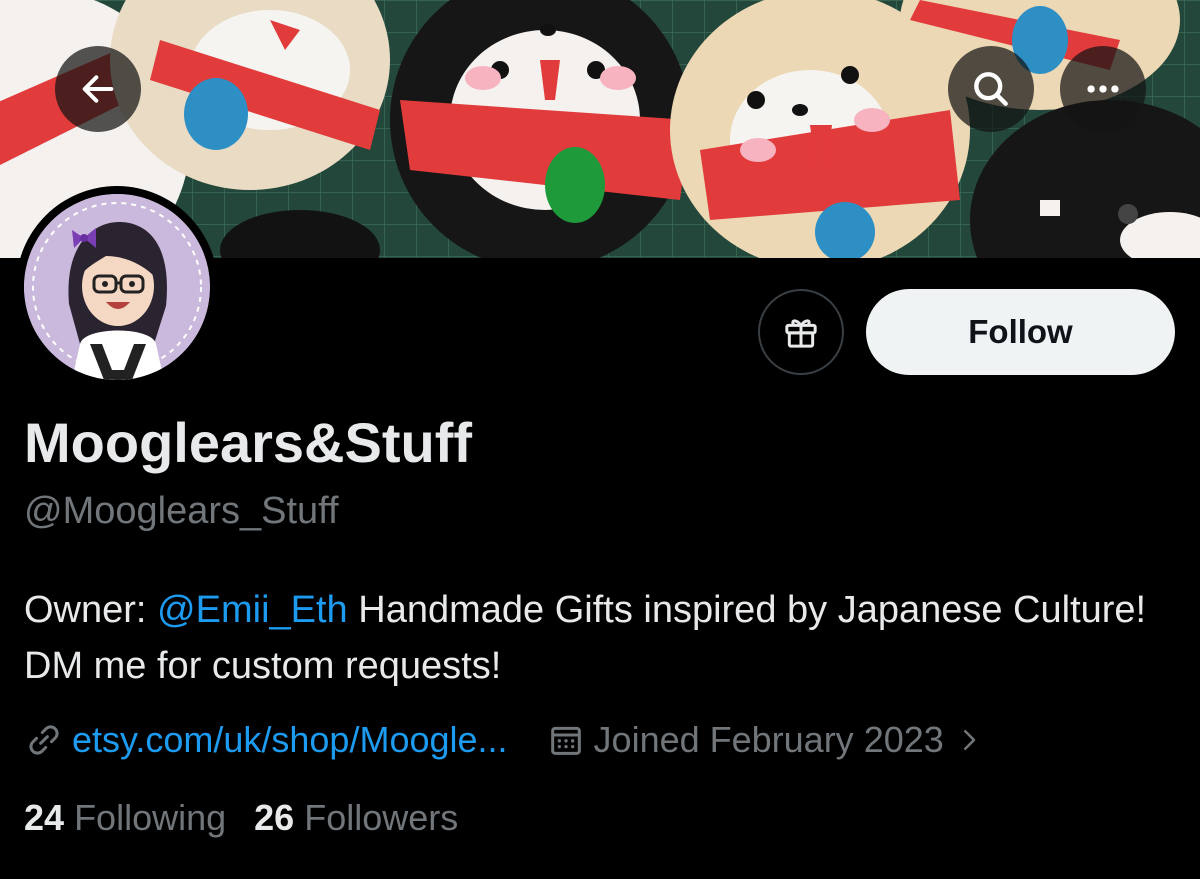 This screenshot has width=1200, height=879. I want to click on search-button, so click(991, 89).